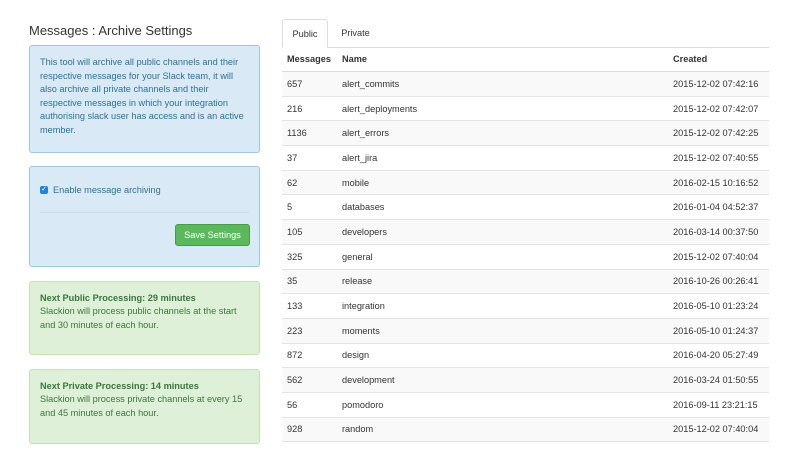 Image resolution: width=800 pixels, height=467 pixels. Describe the element at coordinates (718, 207) in the screenshot. I see `cell-created: 2016-01-04 04:52:37` at that location.